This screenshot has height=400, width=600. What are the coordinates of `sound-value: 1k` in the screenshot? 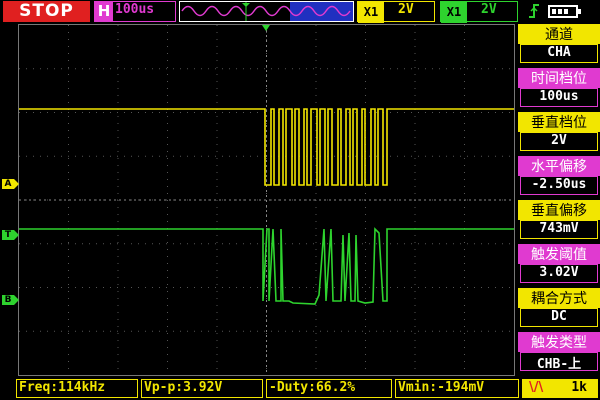 It's located at (579, 387).